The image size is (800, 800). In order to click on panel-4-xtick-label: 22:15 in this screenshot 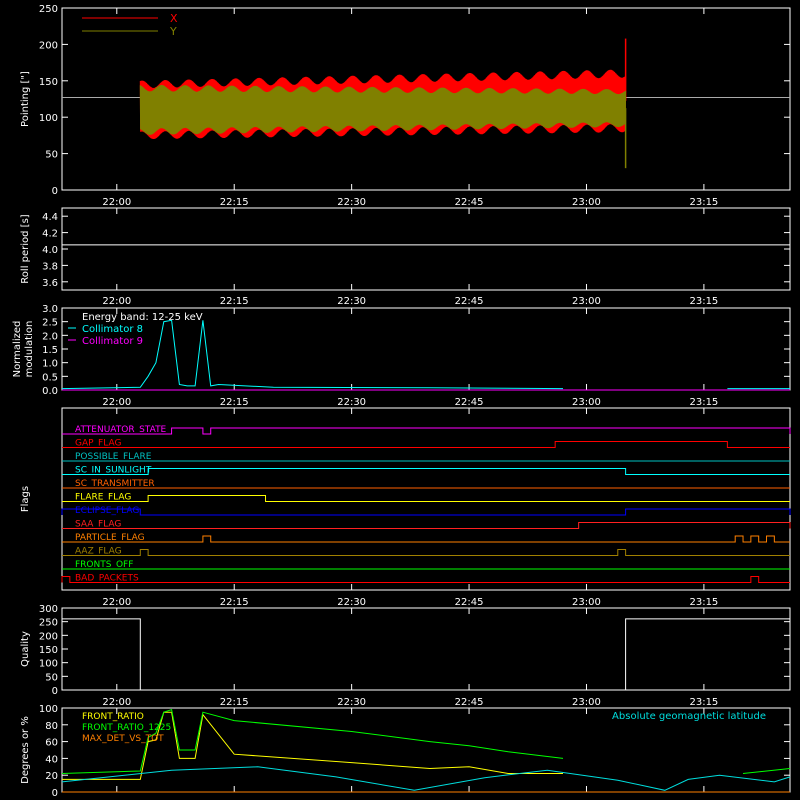, I will do `click(234, 702)`.